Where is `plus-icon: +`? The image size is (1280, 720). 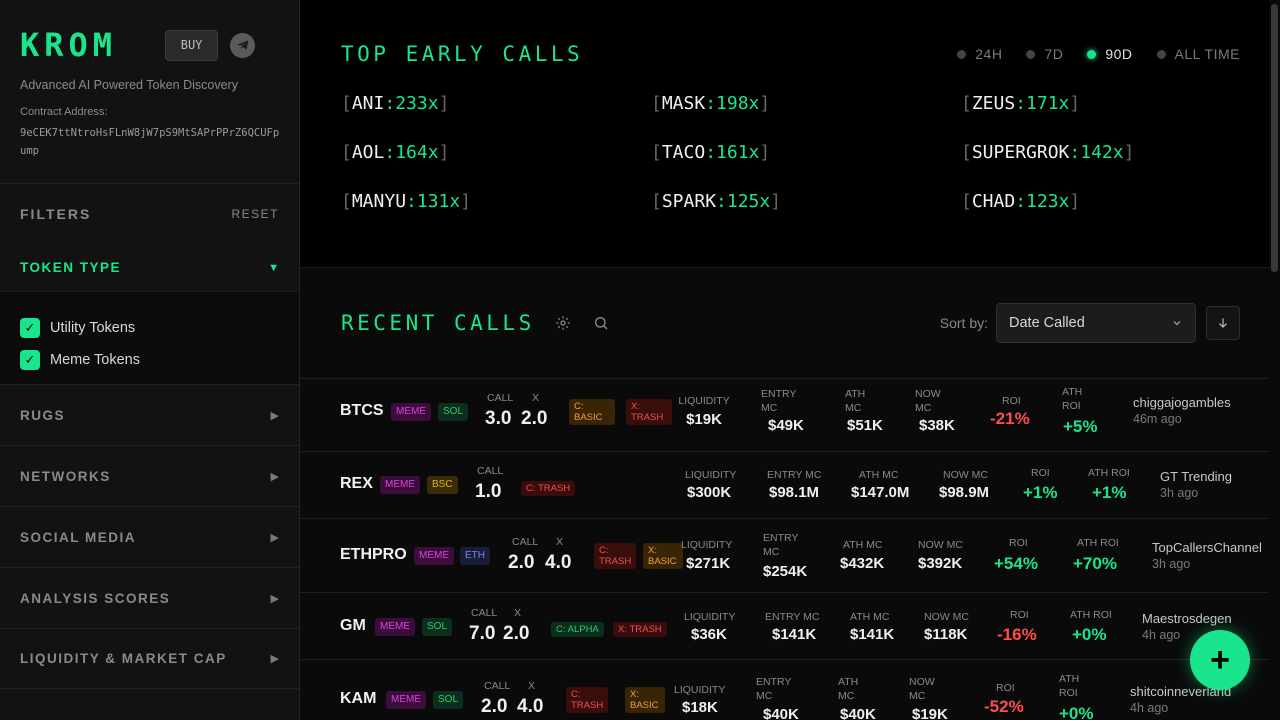 plus-icon: + is located at coordinates (1220, 660).